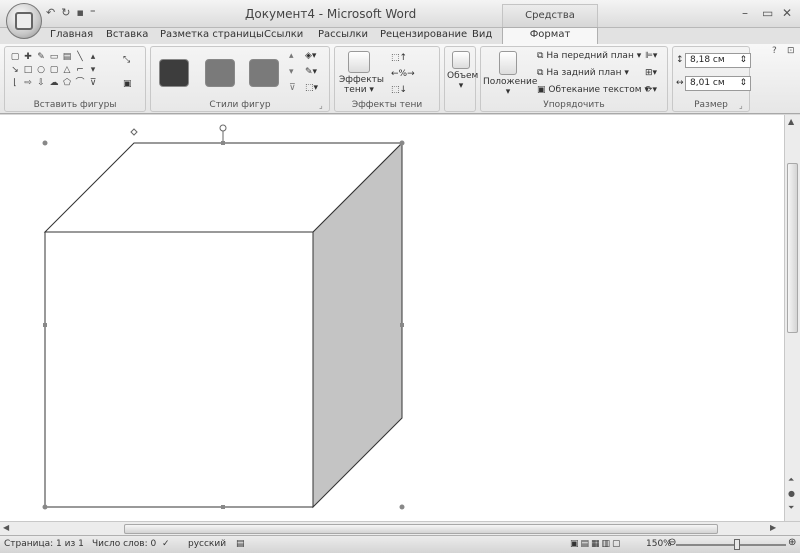 The height and width of the screenshot is (553, 800). Describe the element at coordinates (399, 58) in the screenshot. I see `nudge-shadow-up-icon: ⬚↑` at that location.